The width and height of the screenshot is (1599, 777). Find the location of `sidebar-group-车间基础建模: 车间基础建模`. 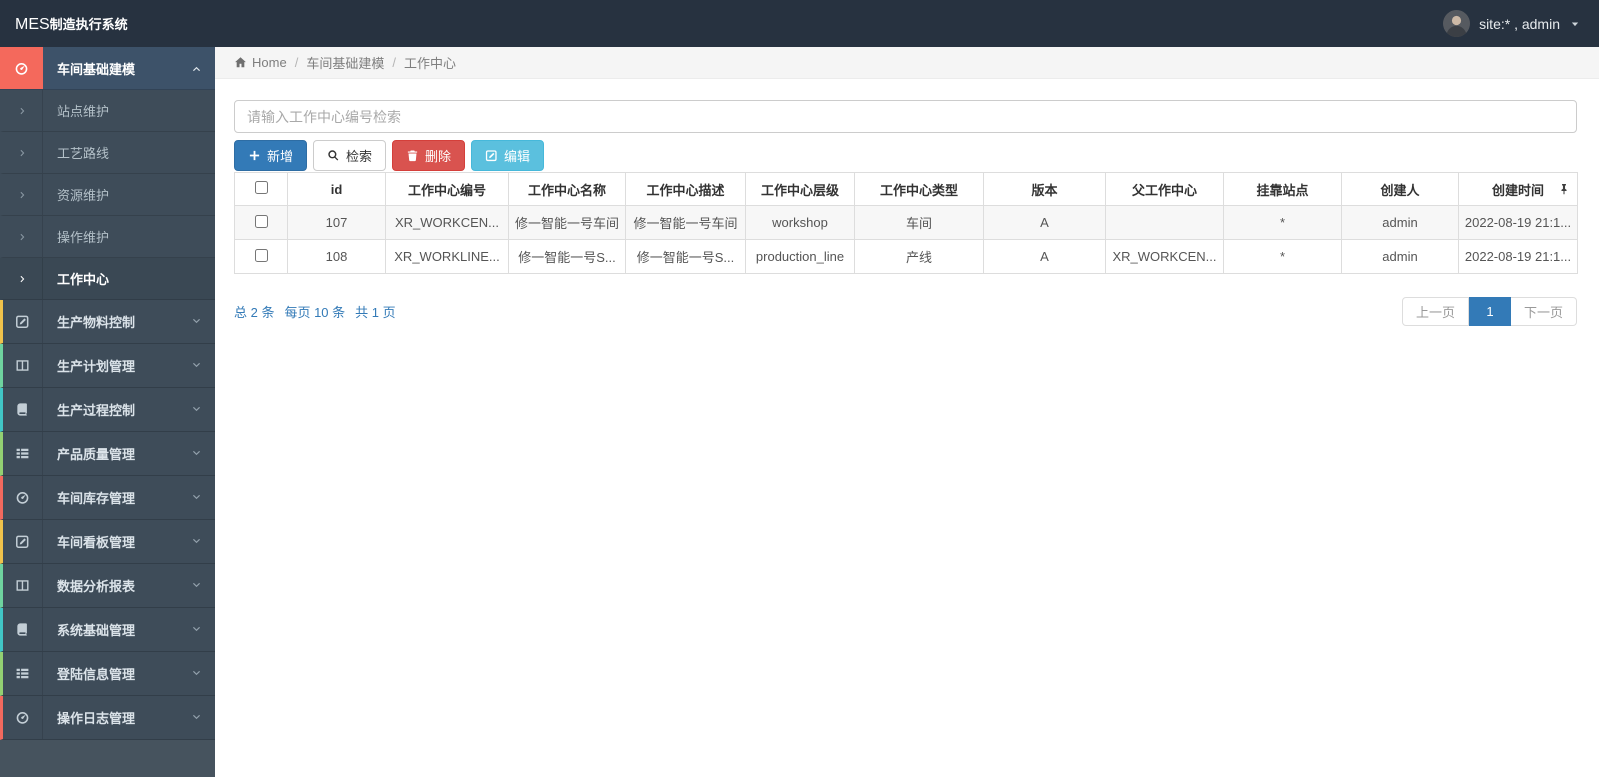

sidebar-group-车间基础建模: 车间基础建模 is located at coordinates (107, 68).